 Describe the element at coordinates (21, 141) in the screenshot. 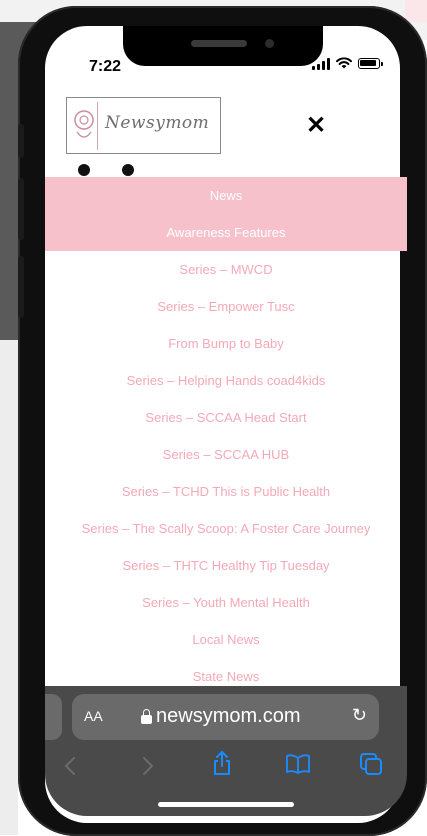

I see `phone-mute-button` at that location.